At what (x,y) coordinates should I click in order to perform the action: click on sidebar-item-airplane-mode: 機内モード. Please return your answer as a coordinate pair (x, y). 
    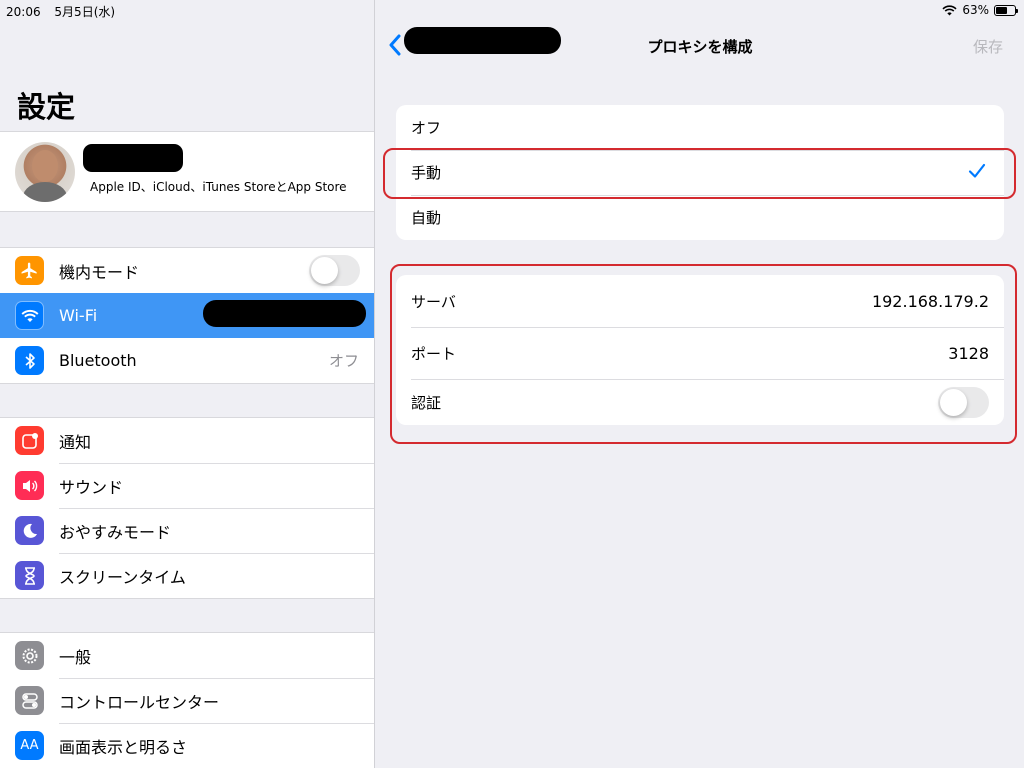
    Looking at the image, I should click on (187, 270).